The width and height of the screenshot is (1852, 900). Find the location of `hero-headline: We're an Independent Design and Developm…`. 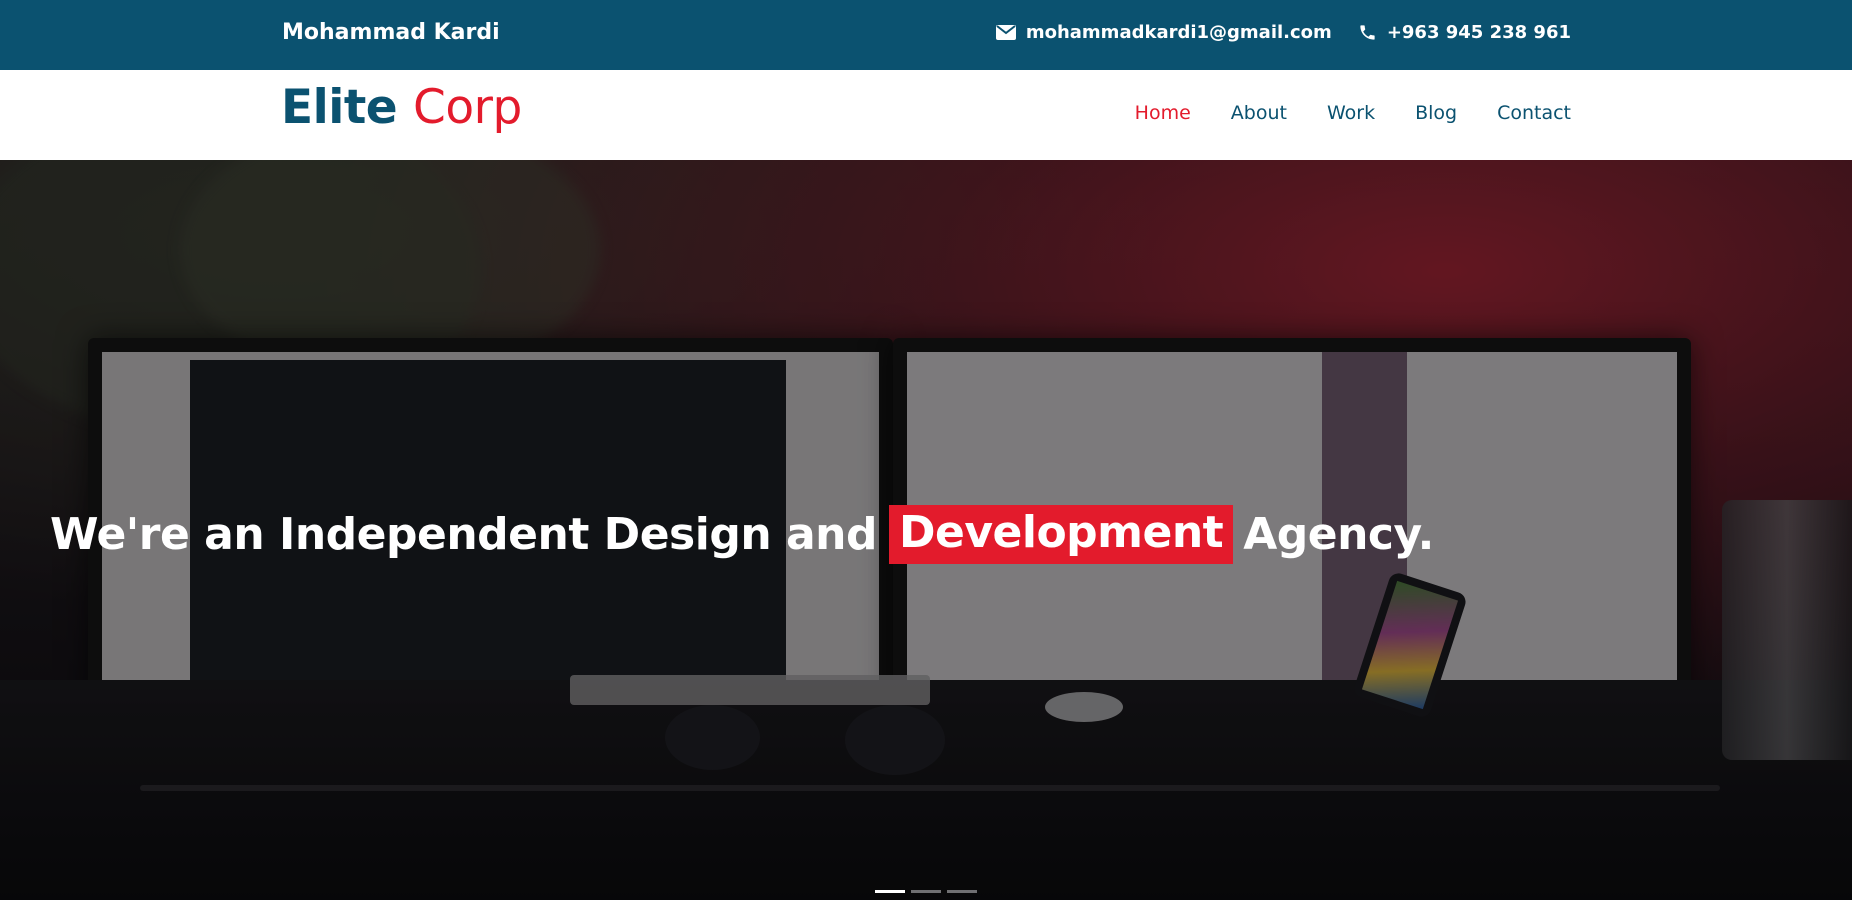

hero-headline: We're an Independent Design and Developm… is located at coordinates (742, 534).